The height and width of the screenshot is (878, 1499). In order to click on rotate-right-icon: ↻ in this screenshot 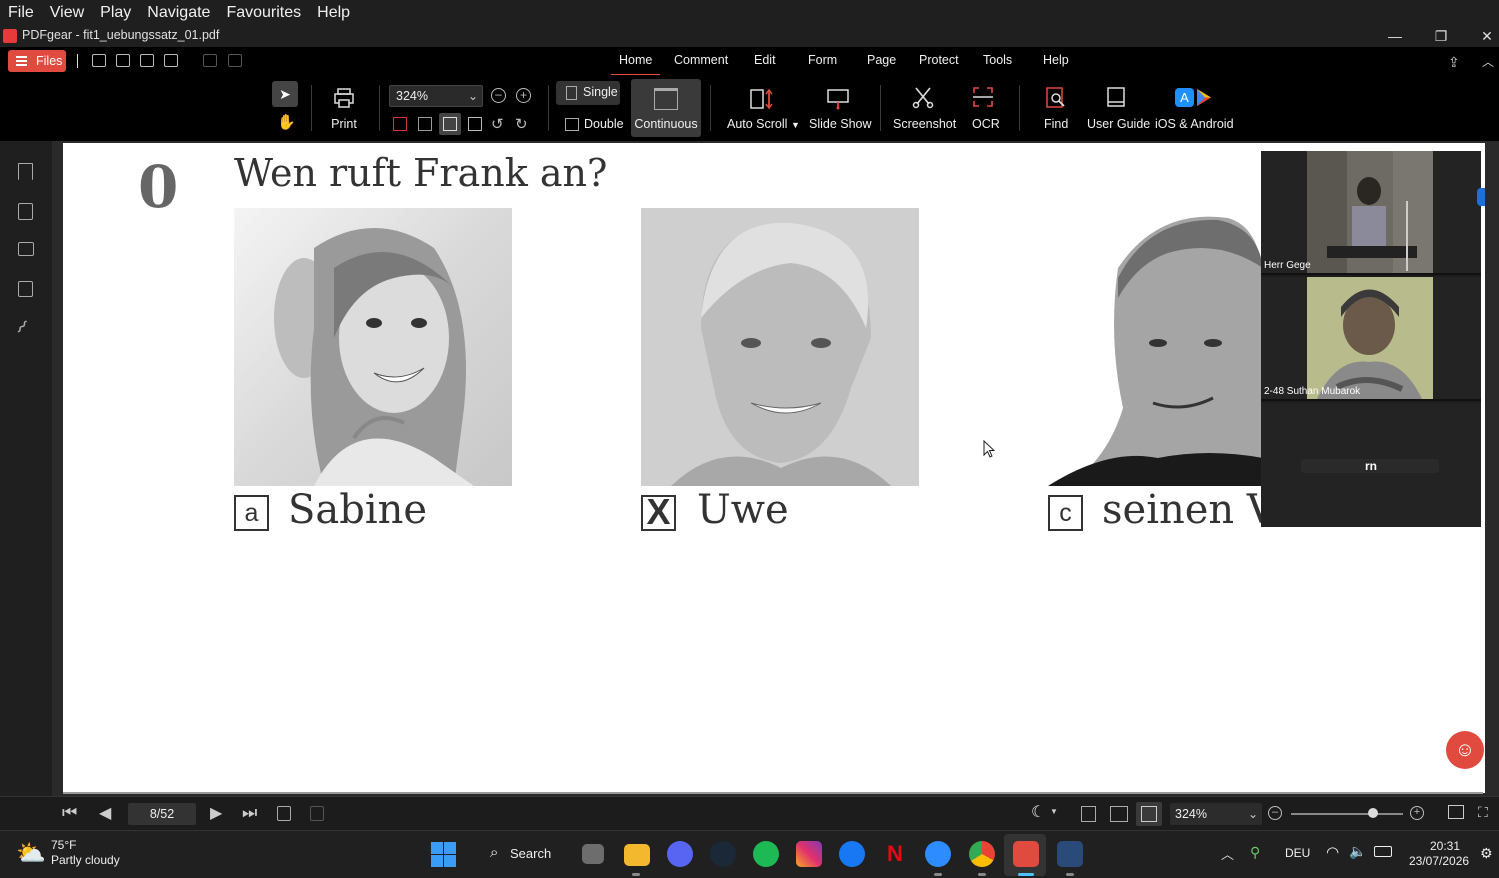, I will do `click(521, 124)`.